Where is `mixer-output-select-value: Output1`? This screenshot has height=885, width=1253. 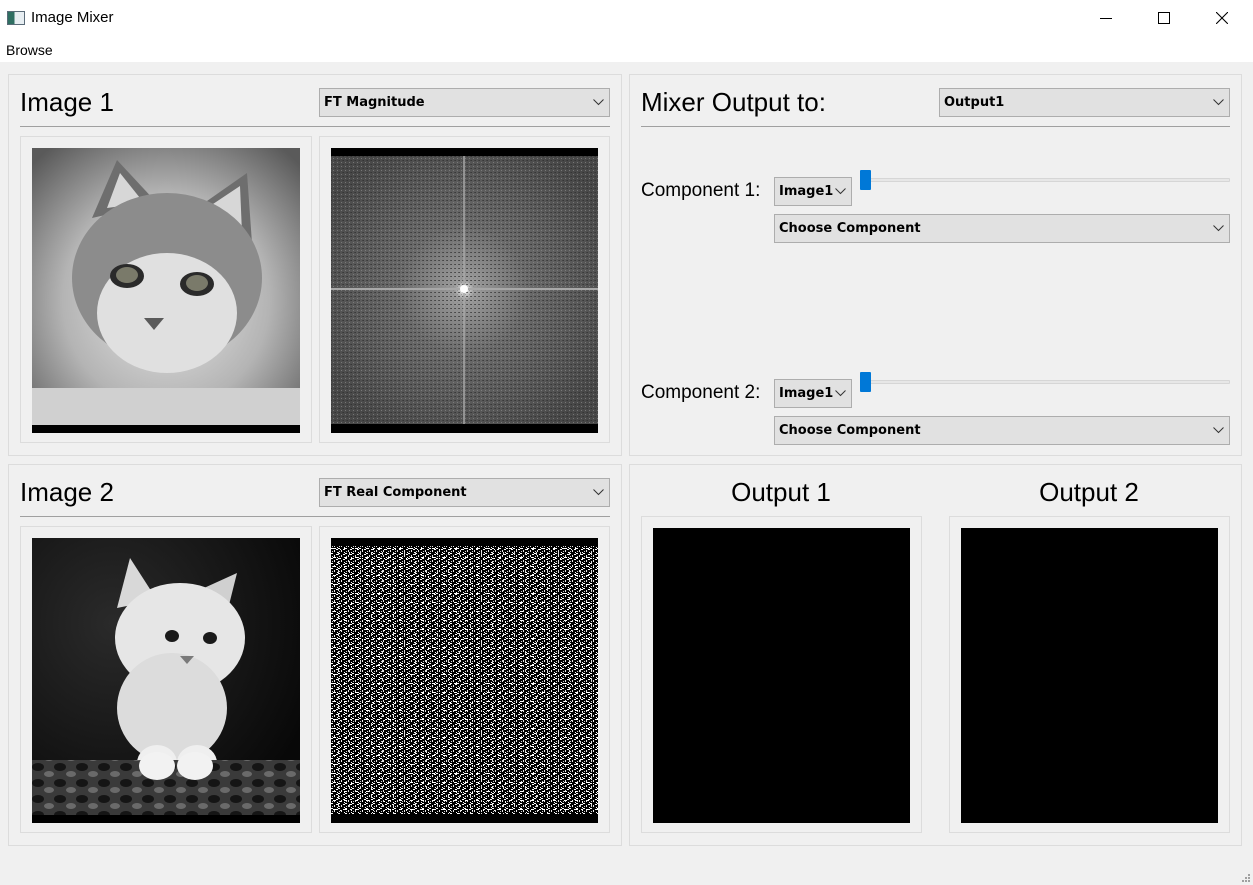 mixer-output-select-value: Output1 is located at coordinates (974, 102).